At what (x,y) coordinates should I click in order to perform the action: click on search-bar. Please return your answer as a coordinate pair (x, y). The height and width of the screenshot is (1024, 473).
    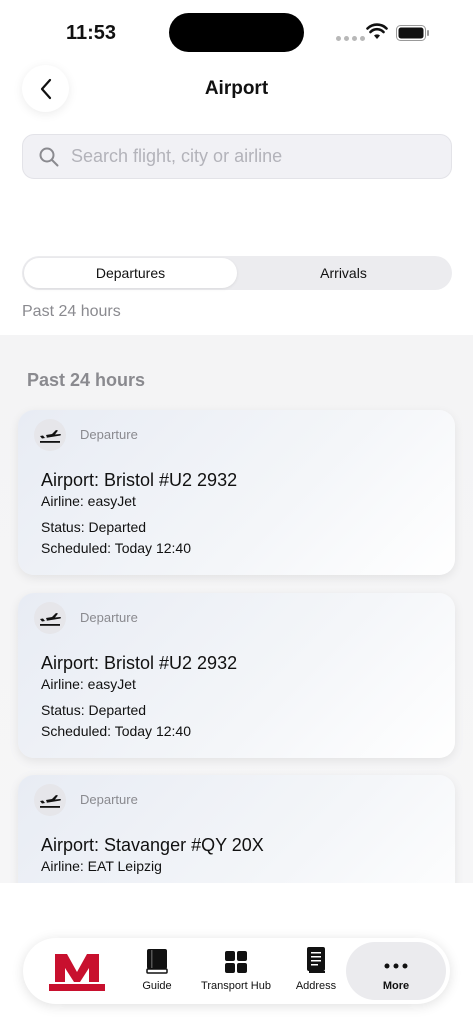
    Looking at the image, I should click on (237, 156).